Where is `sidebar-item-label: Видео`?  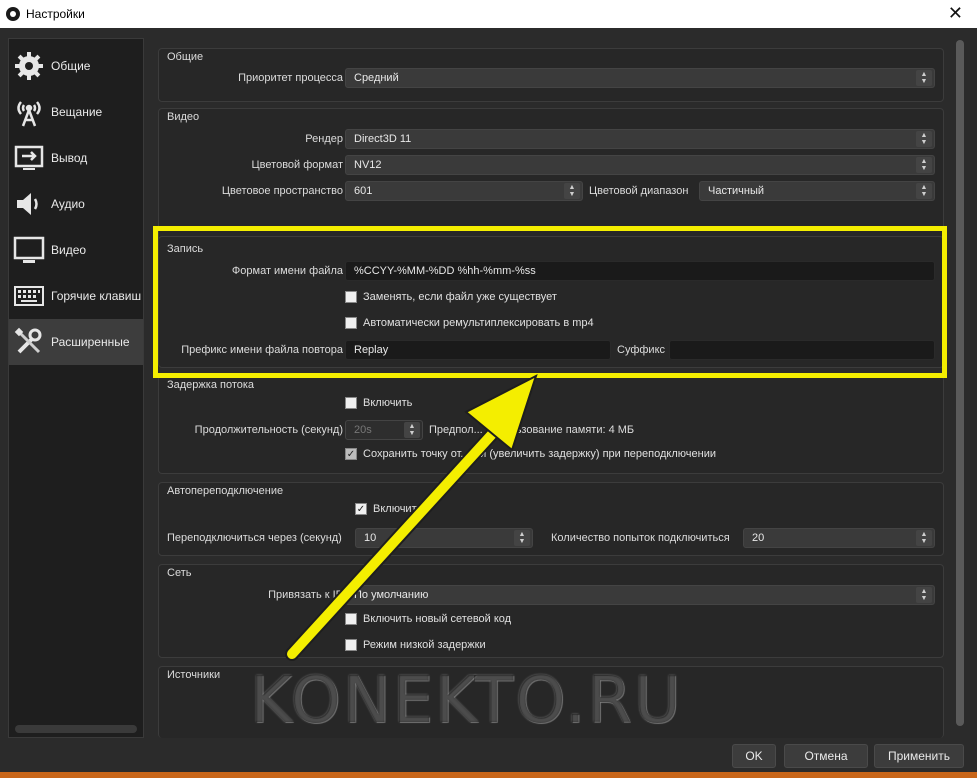 sidebar-item-label: Видео is located at coordinates (69, 250).